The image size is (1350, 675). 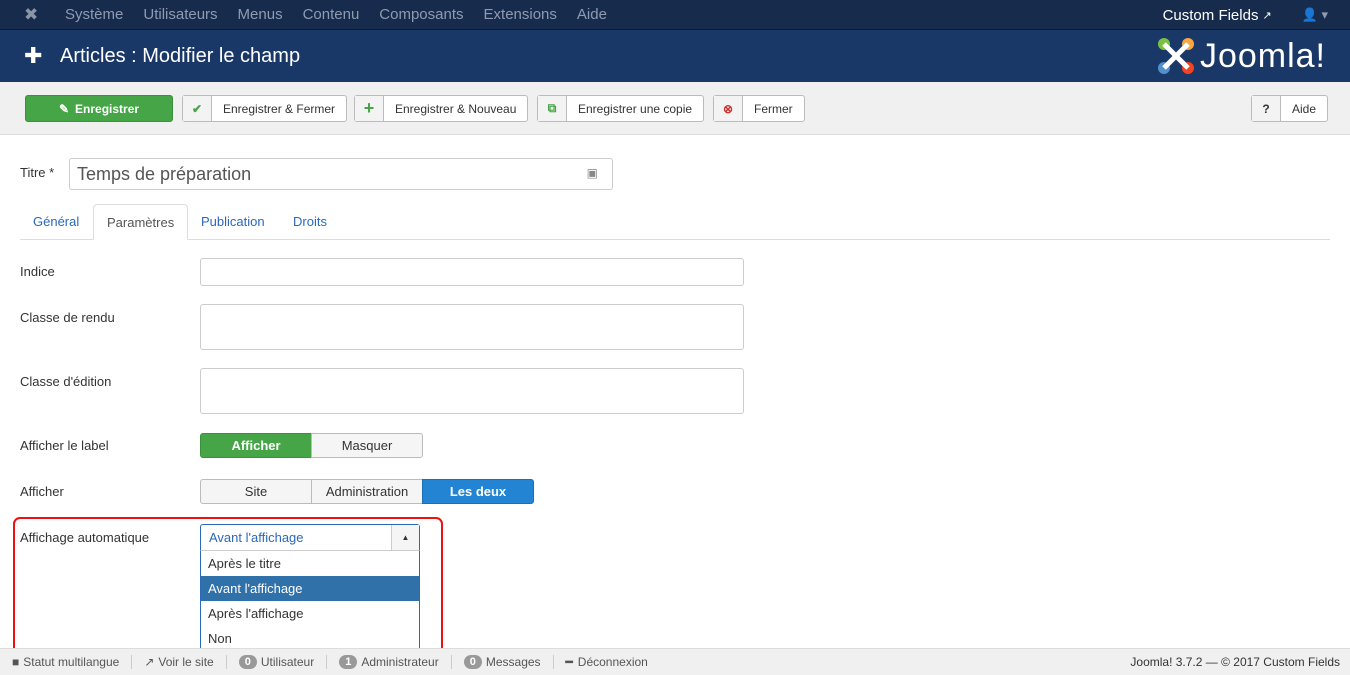 I want to click on render-class-label: Classe de rendu, so click(x=67, y=317).